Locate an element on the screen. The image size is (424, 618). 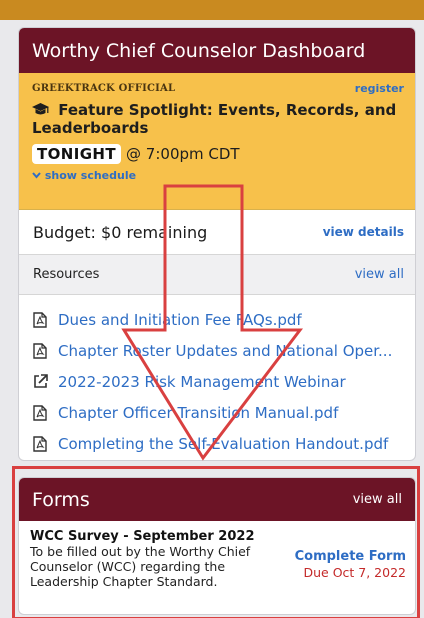
forms-header: Forms view all is located at coordinates (217, 499).